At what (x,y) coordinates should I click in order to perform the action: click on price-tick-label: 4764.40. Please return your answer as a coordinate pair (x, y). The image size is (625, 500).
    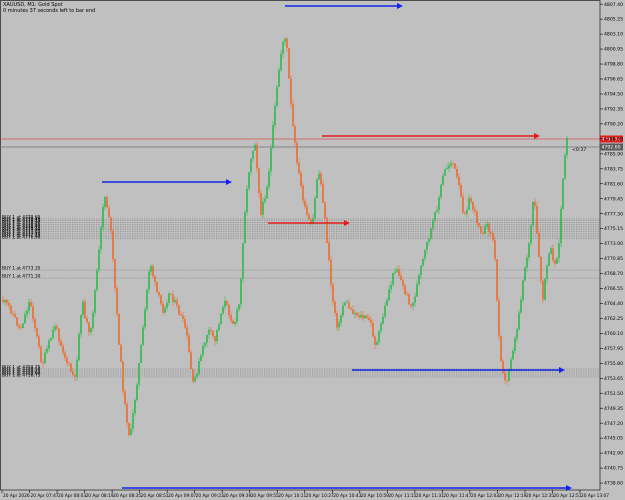
    Looking at the image, I should click on (613, 304).